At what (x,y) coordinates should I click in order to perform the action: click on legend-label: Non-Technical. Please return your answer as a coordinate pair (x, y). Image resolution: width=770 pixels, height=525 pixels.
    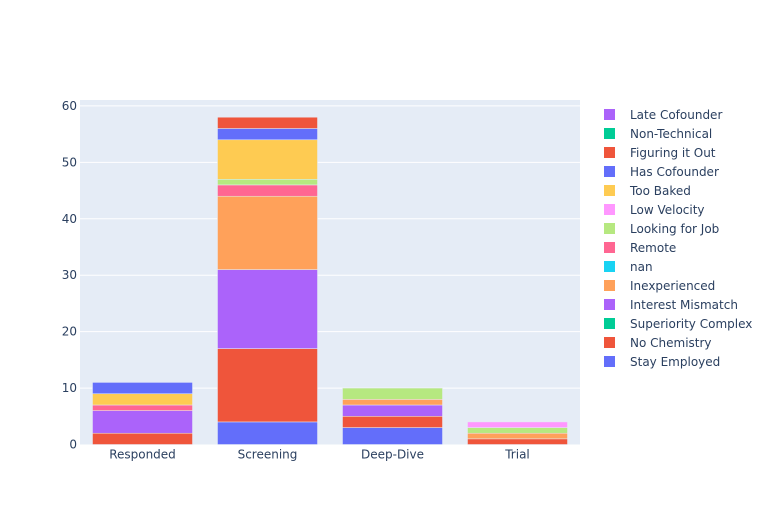
    Looking at the image, I should click on (671, 134).